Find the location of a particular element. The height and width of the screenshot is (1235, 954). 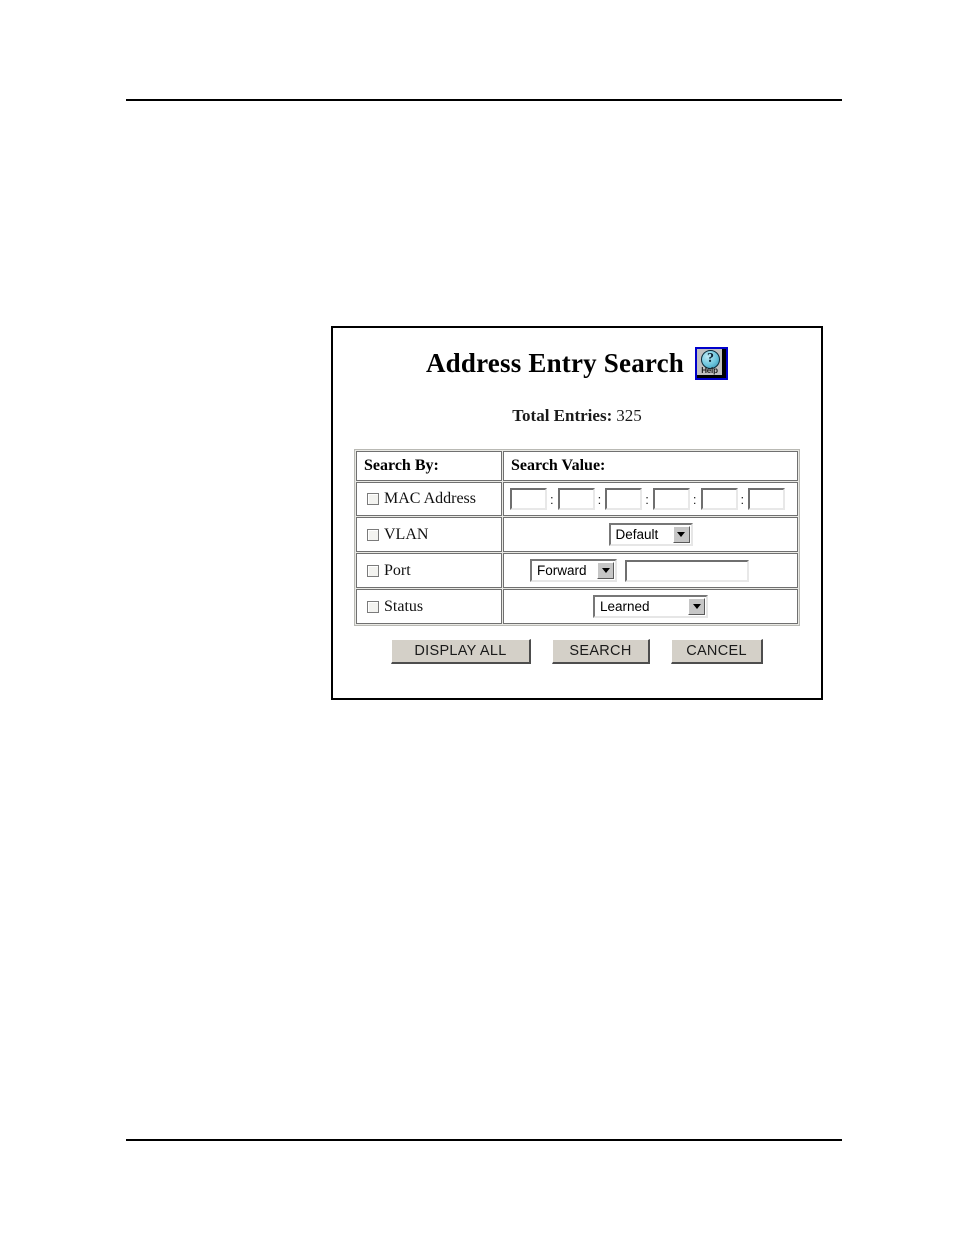

table-row: VLAN Default is located at coordinates (577, 534).